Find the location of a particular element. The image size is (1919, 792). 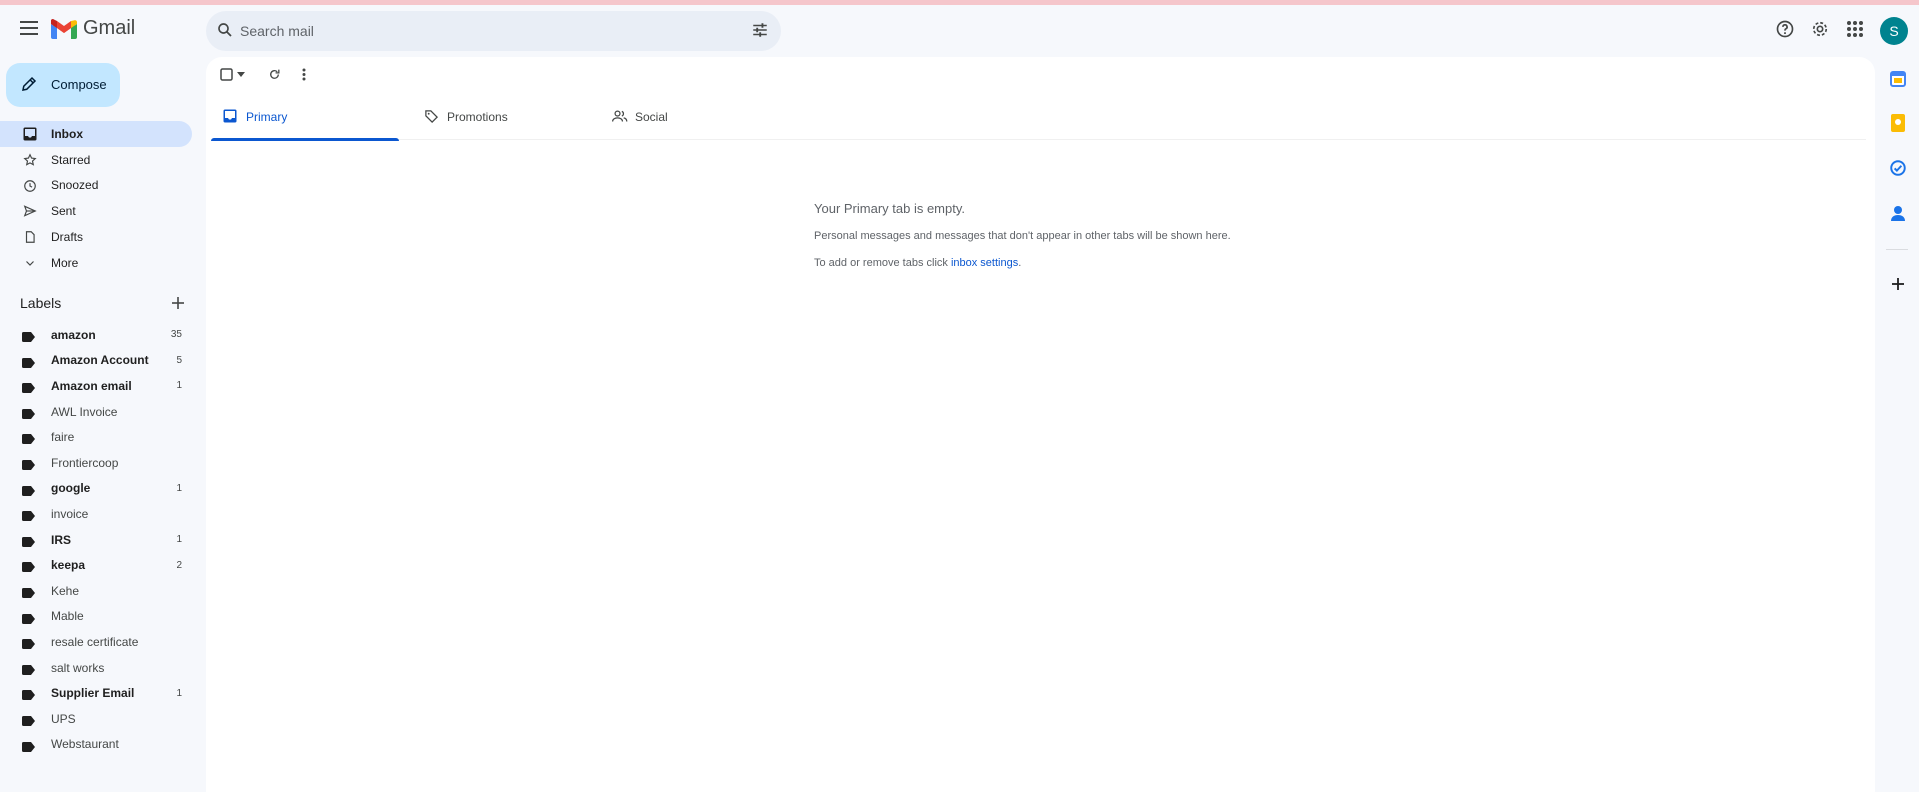

chevron-down-icon is located at coordinates (30, 263).